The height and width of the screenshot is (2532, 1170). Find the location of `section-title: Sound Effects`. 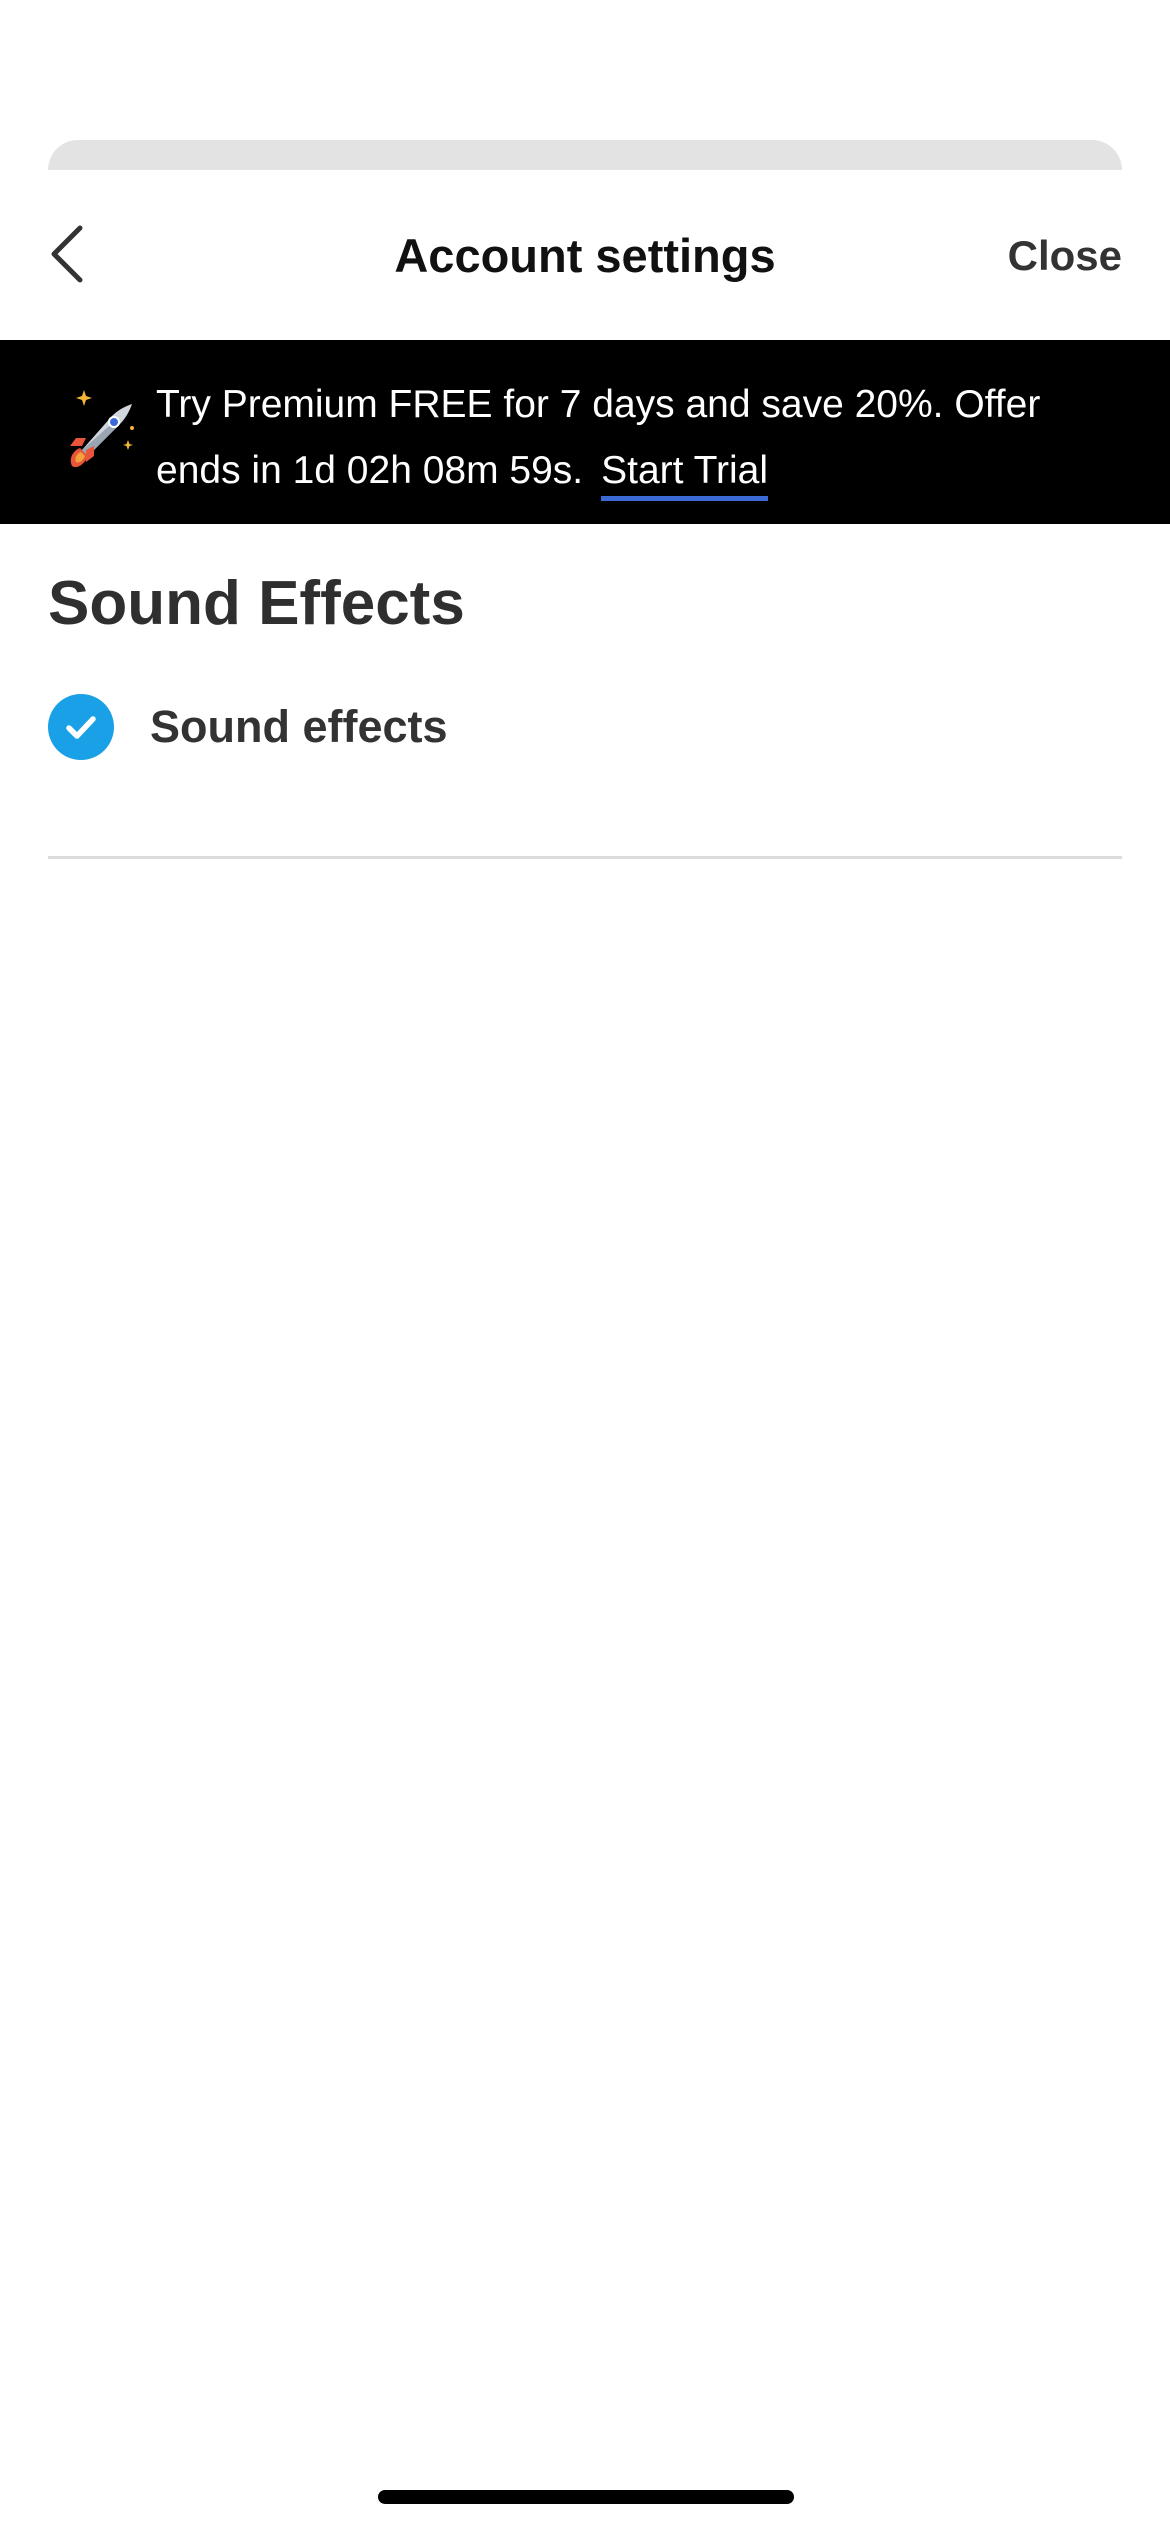

section-title: Sound Effects is located at coordinates (256, 603).